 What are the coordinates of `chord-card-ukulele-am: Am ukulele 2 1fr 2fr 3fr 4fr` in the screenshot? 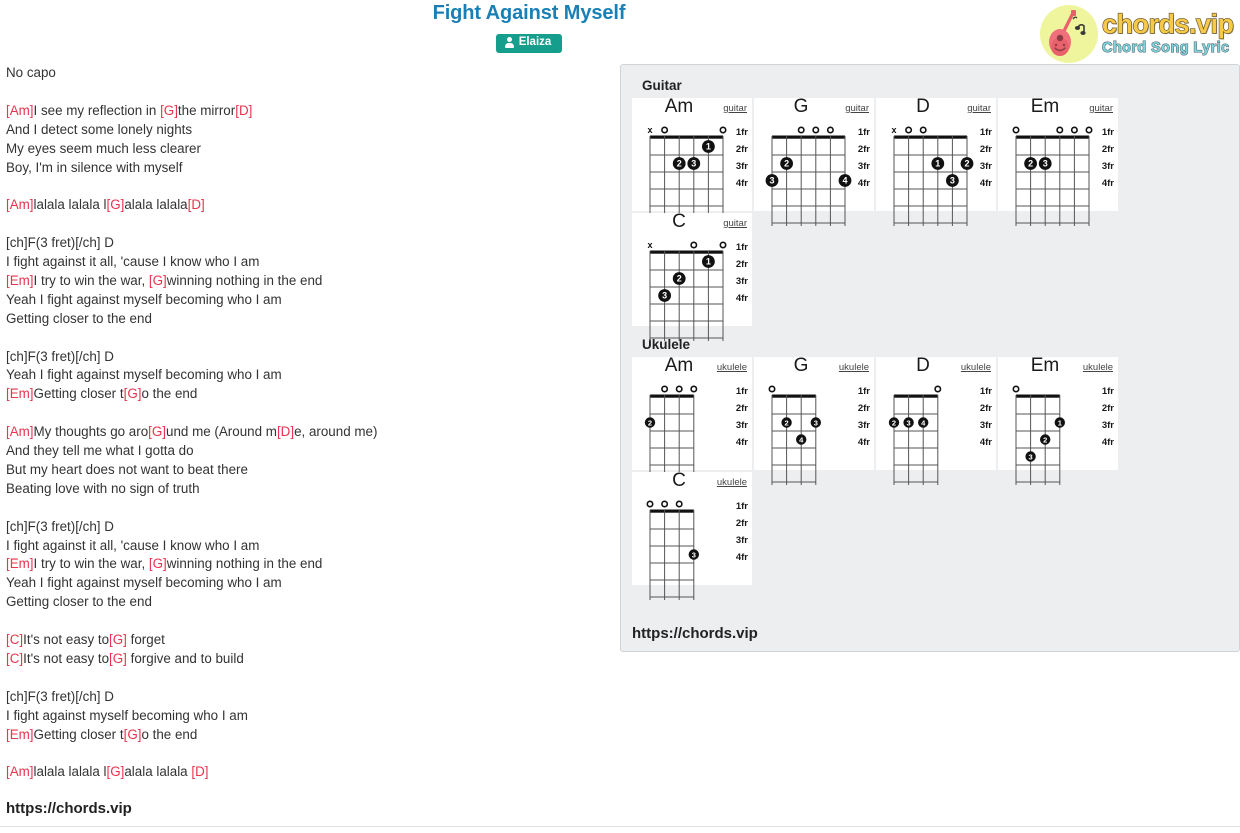 It's located at (692, 420).